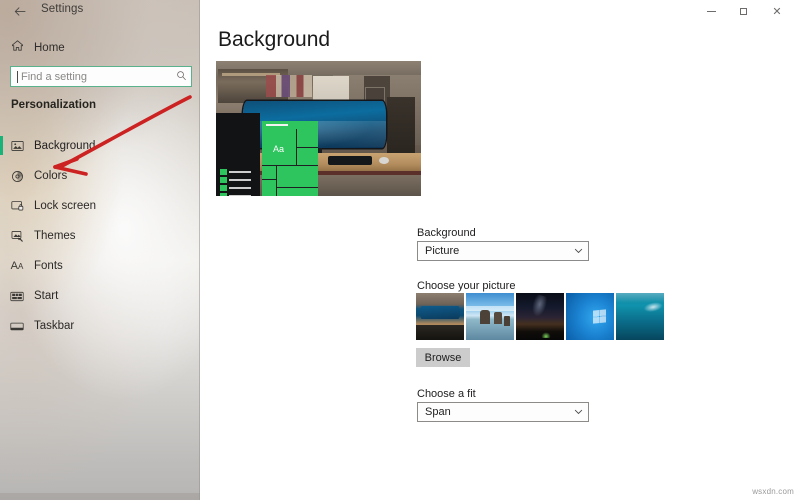 The image size is (800, 500). What do you see at coordinates (100, 146) in the screenshot?
I see `sidebar-item-background: Background` at bounding box center [100, 146].